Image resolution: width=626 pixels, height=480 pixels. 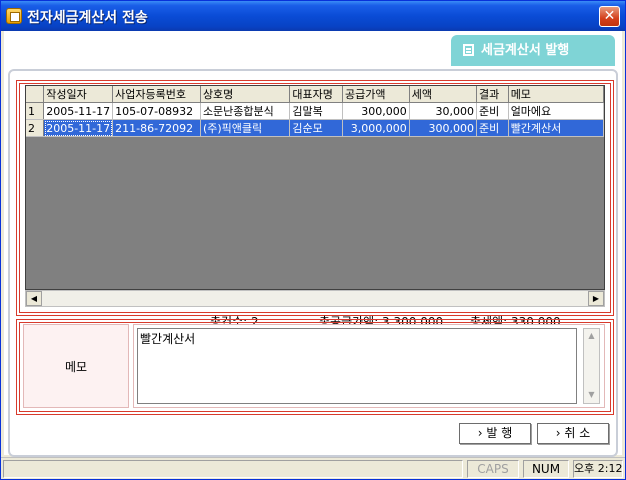 I want to click on issue-button: › 발 행, so click(x=495, y=433).